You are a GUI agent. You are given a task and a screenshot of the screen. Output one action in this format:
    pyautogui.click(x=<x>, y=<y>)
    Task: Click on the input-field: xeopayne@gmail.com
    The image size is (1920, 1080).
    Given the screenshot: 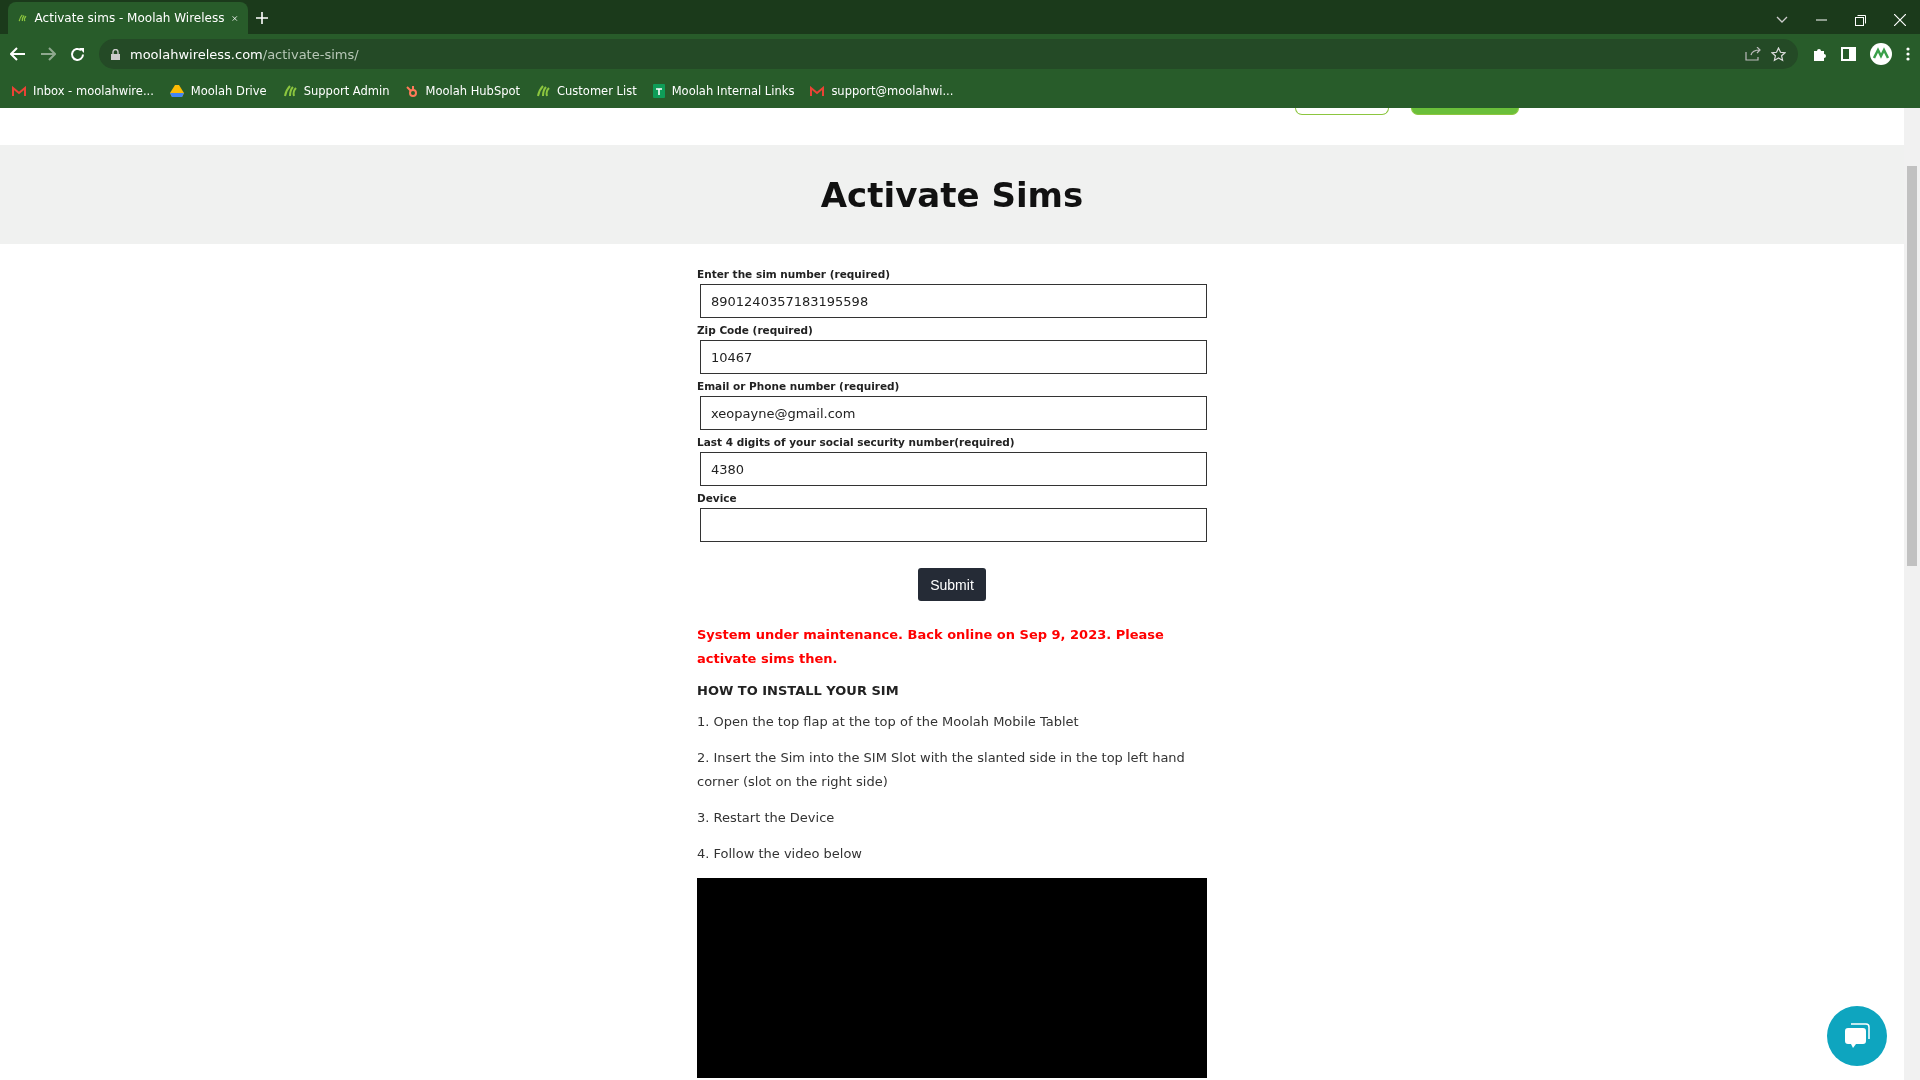 What is the action you would take?
    pyautogui.click(x=953, y=413)
    